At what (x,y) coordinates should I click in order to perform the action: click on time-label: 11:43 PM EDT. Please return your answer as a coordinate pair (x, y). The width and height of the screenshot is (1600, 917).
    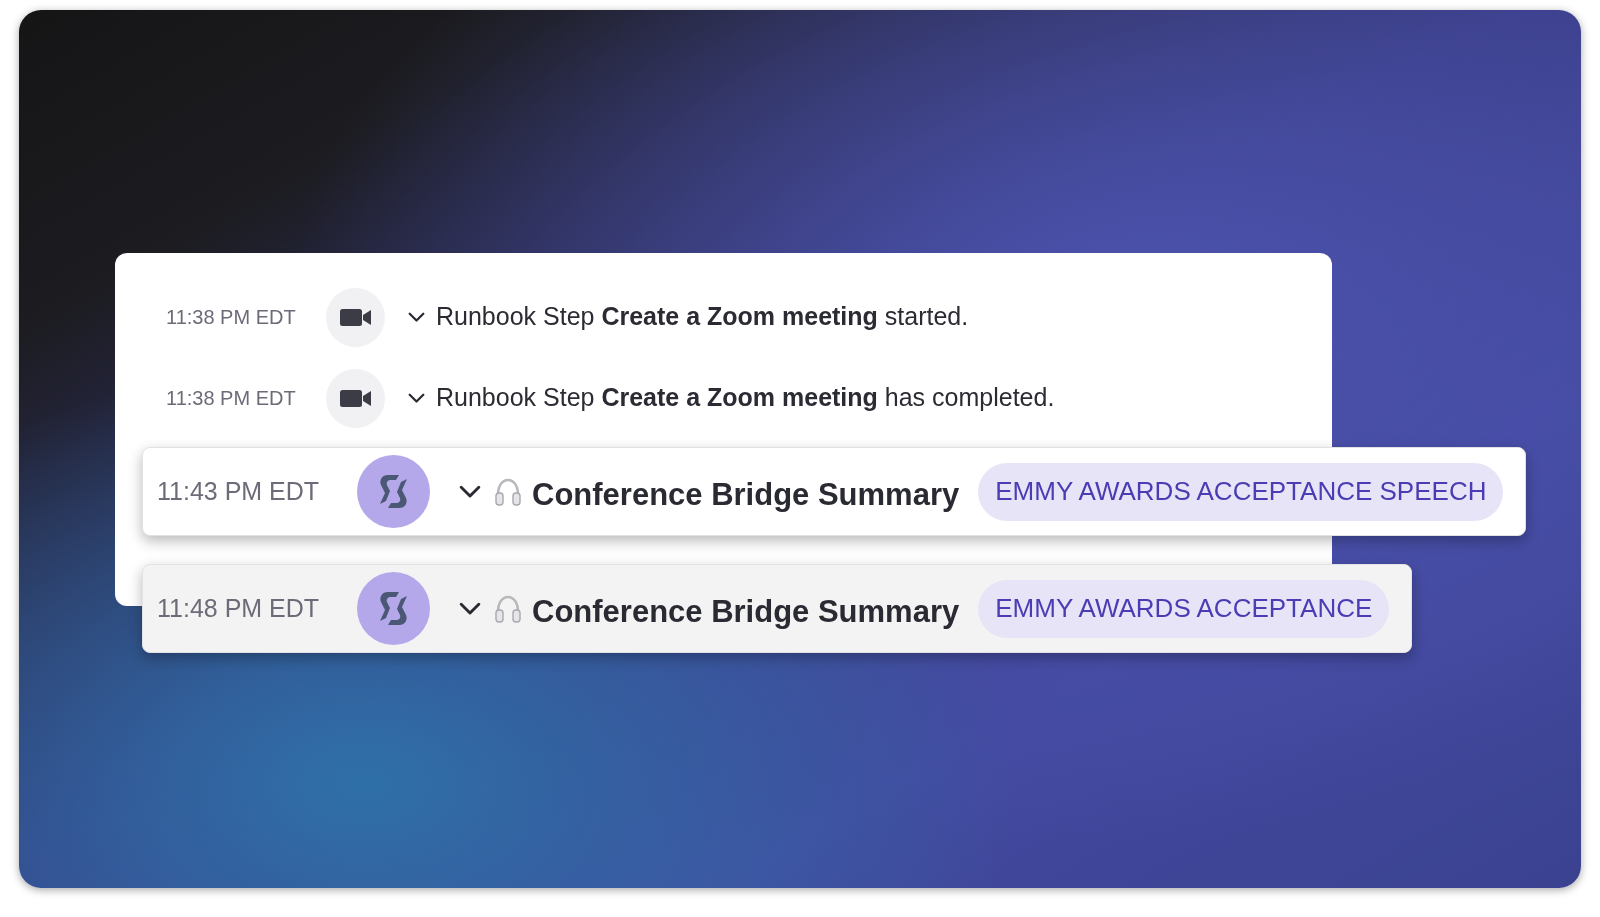
    Looking at the image, I should click on (238, 490).